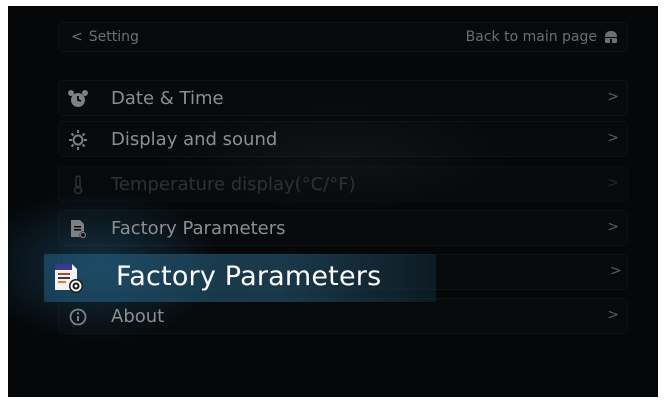  What do you see at coordinates (77, 37) in the screenshot?
I see `back-chevron-icon: <` at bounding box center [77, 37].